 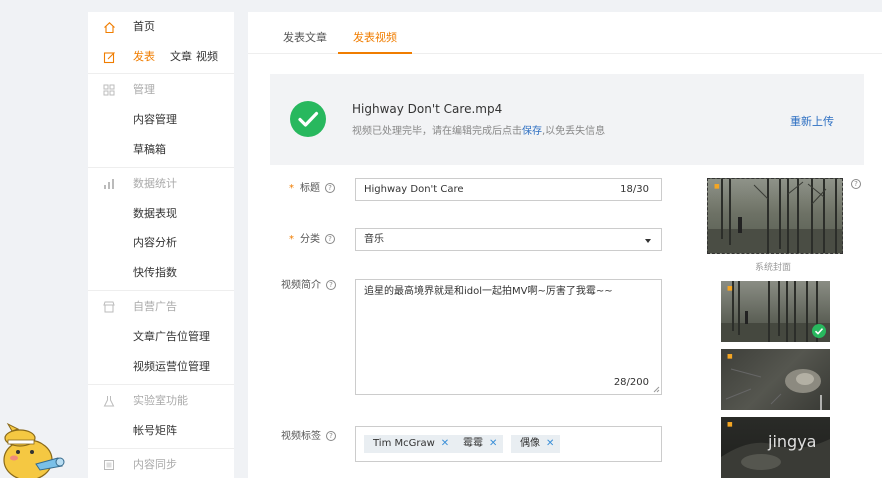 I want to click on flask-icon, so click(x=109, y=401).